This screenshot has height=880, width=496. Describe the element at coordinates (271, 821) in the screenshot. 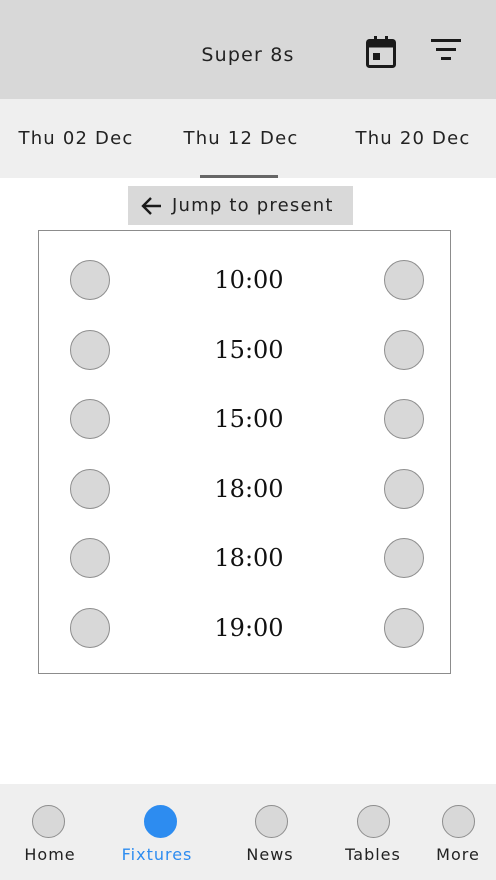

I see `news-icon` at that location.